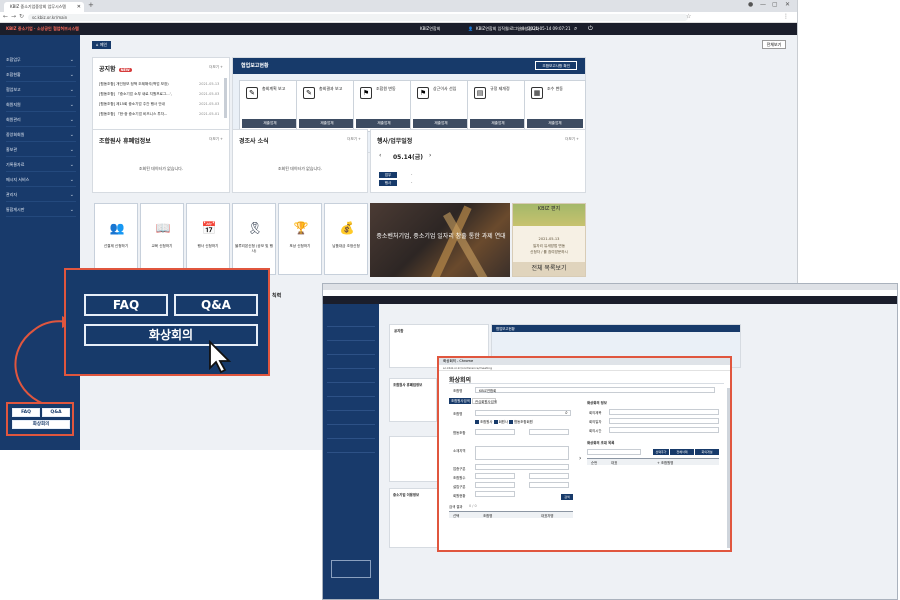  I want to click on second-quick-tile, so click(414, 459).